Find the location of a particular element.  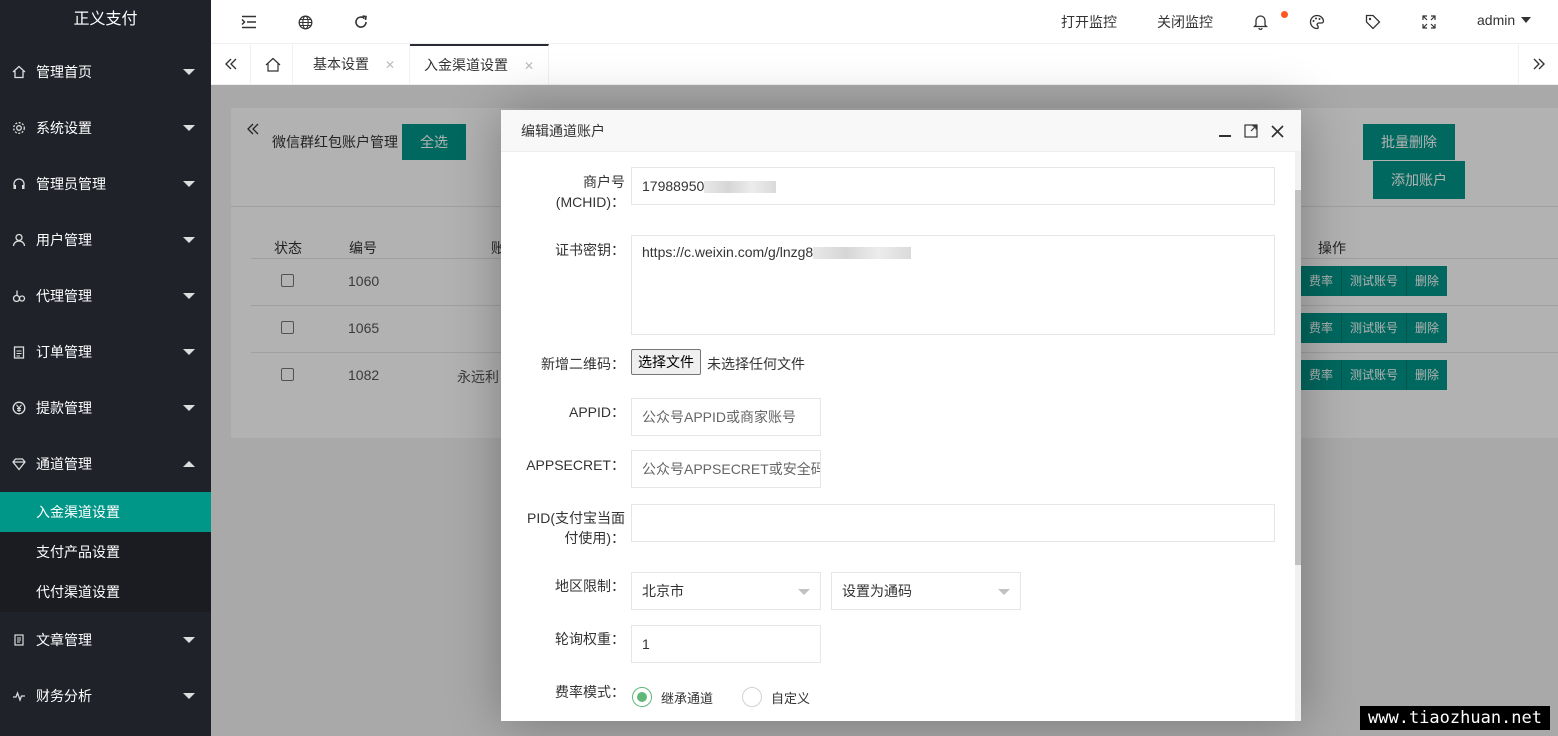

sidebar-item-admin-management: 管理员管理 is located at coordinates (105, 184).